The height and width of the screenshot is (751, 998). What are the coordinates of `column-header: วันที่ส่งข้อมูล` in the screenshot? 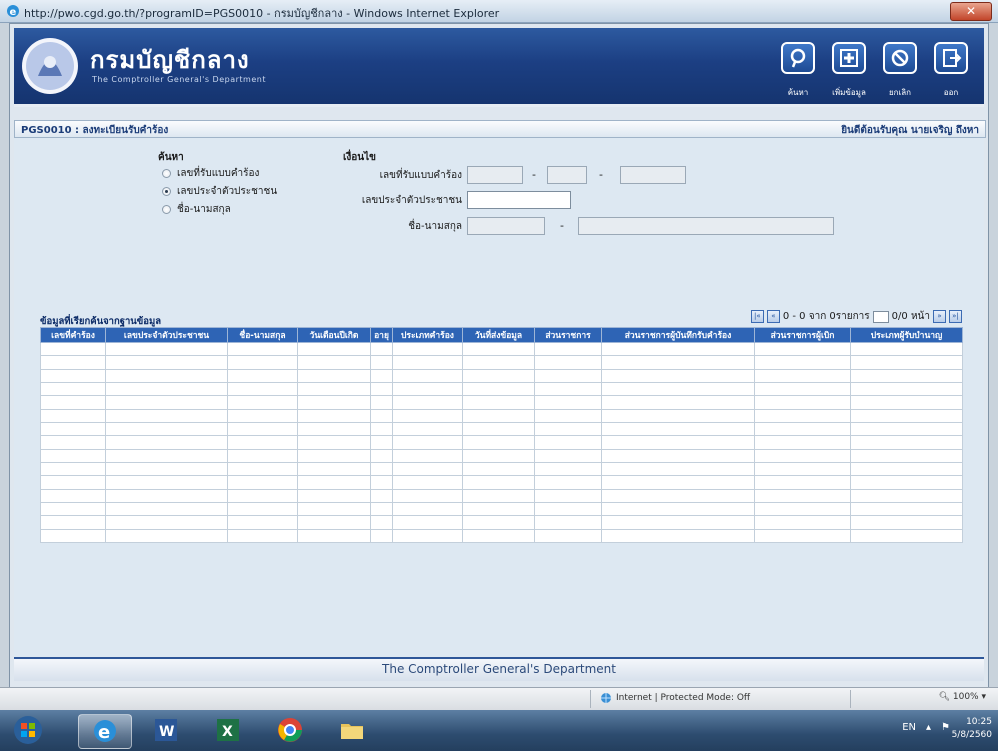 It's located at (498, 335).